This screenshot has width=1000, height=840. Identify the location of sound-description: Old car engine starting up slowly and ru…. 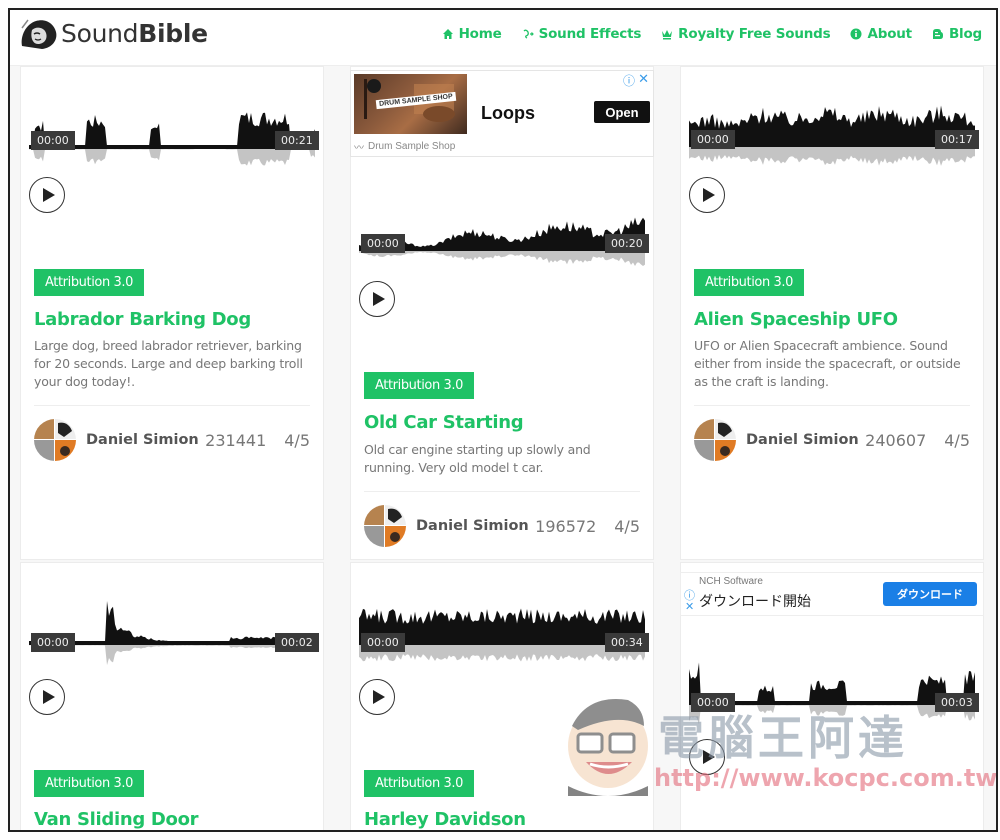
(477, 458).